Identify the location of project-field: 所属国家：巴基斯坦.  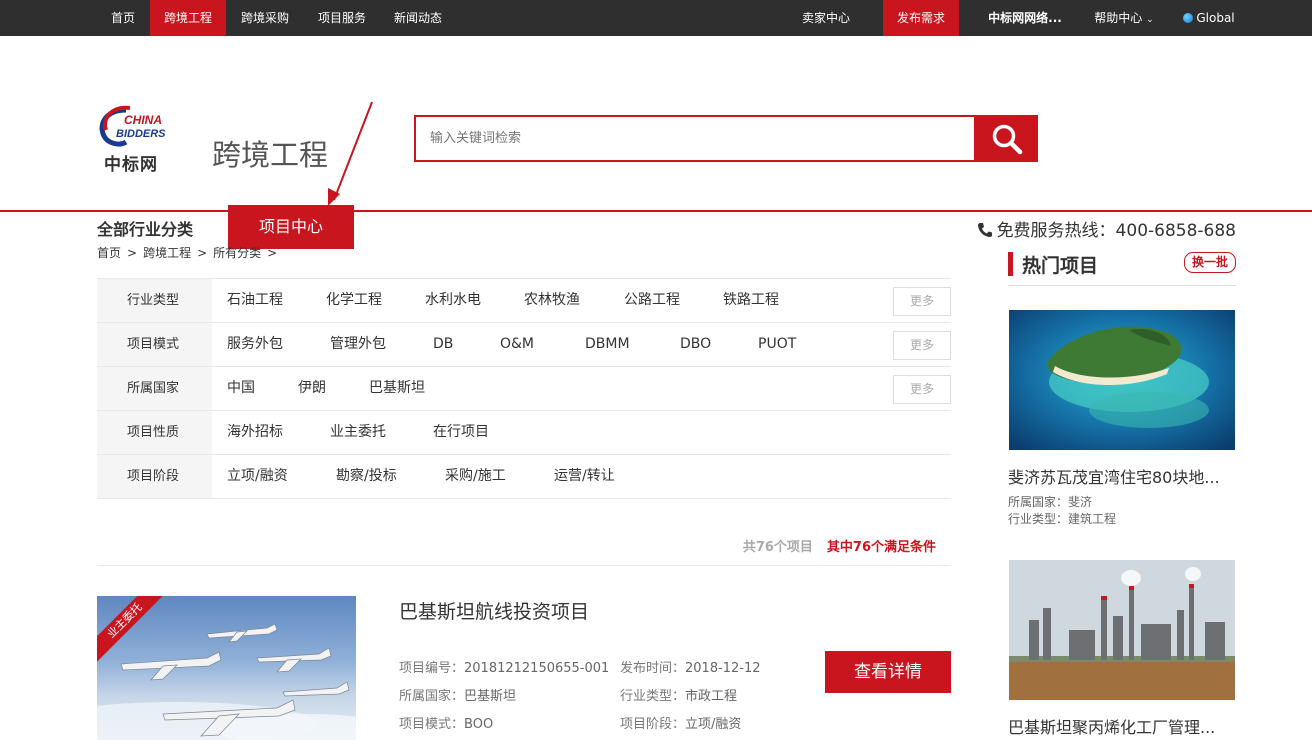
(457, 694).